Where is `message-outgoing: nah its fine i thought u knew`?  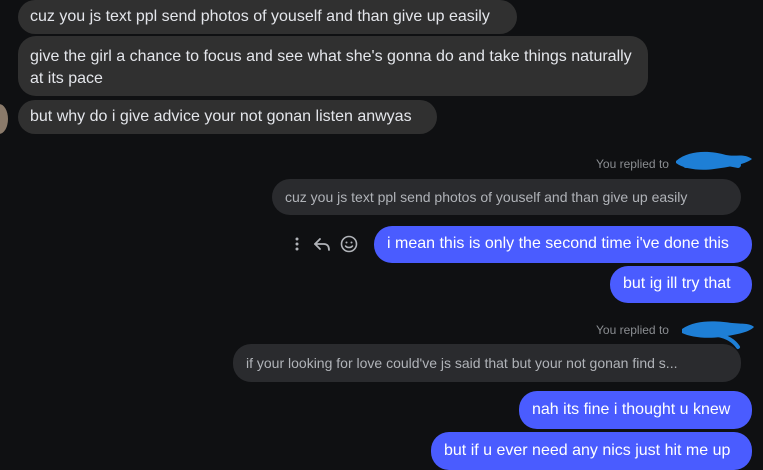 message-outgoing: nah its fine i thought u knew is located at coordinates (635, 410).